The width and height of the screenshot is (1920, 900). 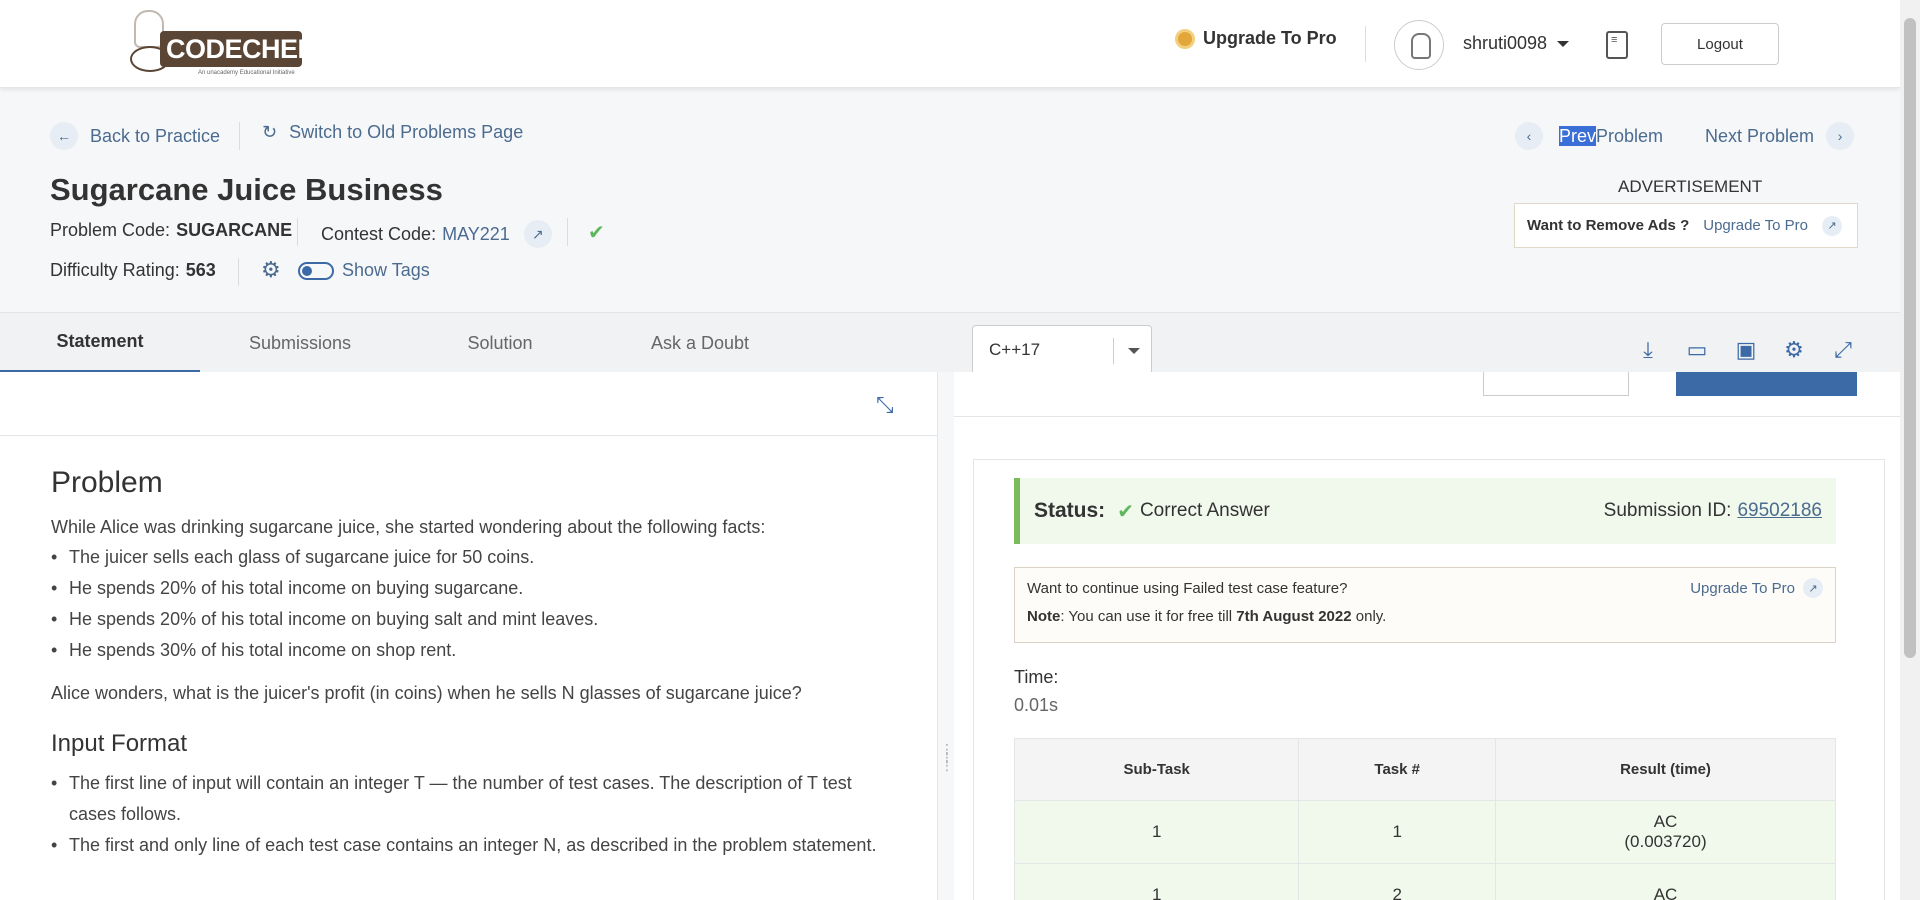 I want to click on chevron-right-icon: ›, so click(x=1840, y=136).